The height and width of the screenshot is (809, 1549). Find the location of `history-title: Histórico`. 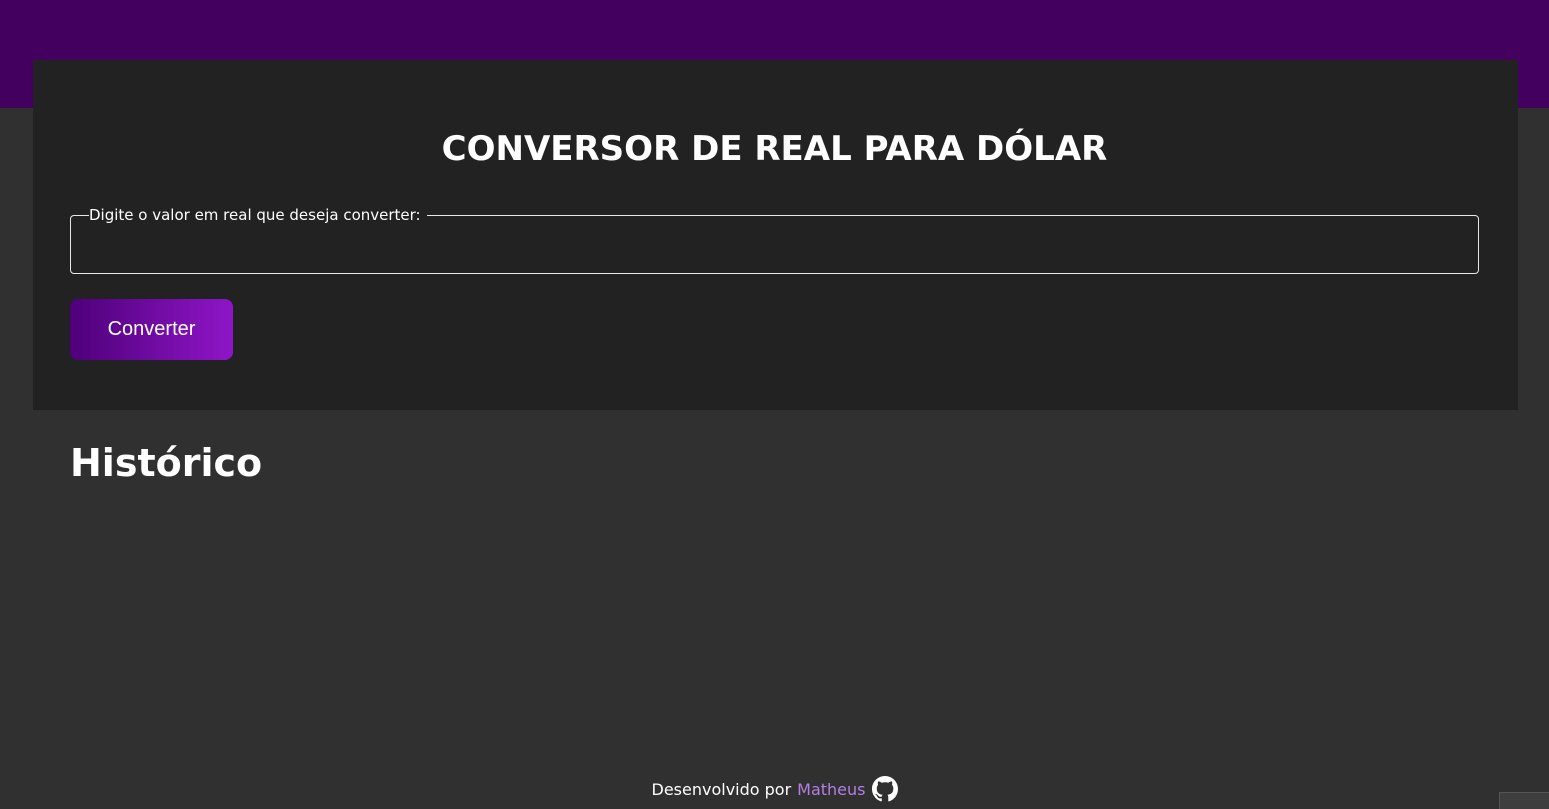

history-title: Histórico is located at coordinates (166, 463).